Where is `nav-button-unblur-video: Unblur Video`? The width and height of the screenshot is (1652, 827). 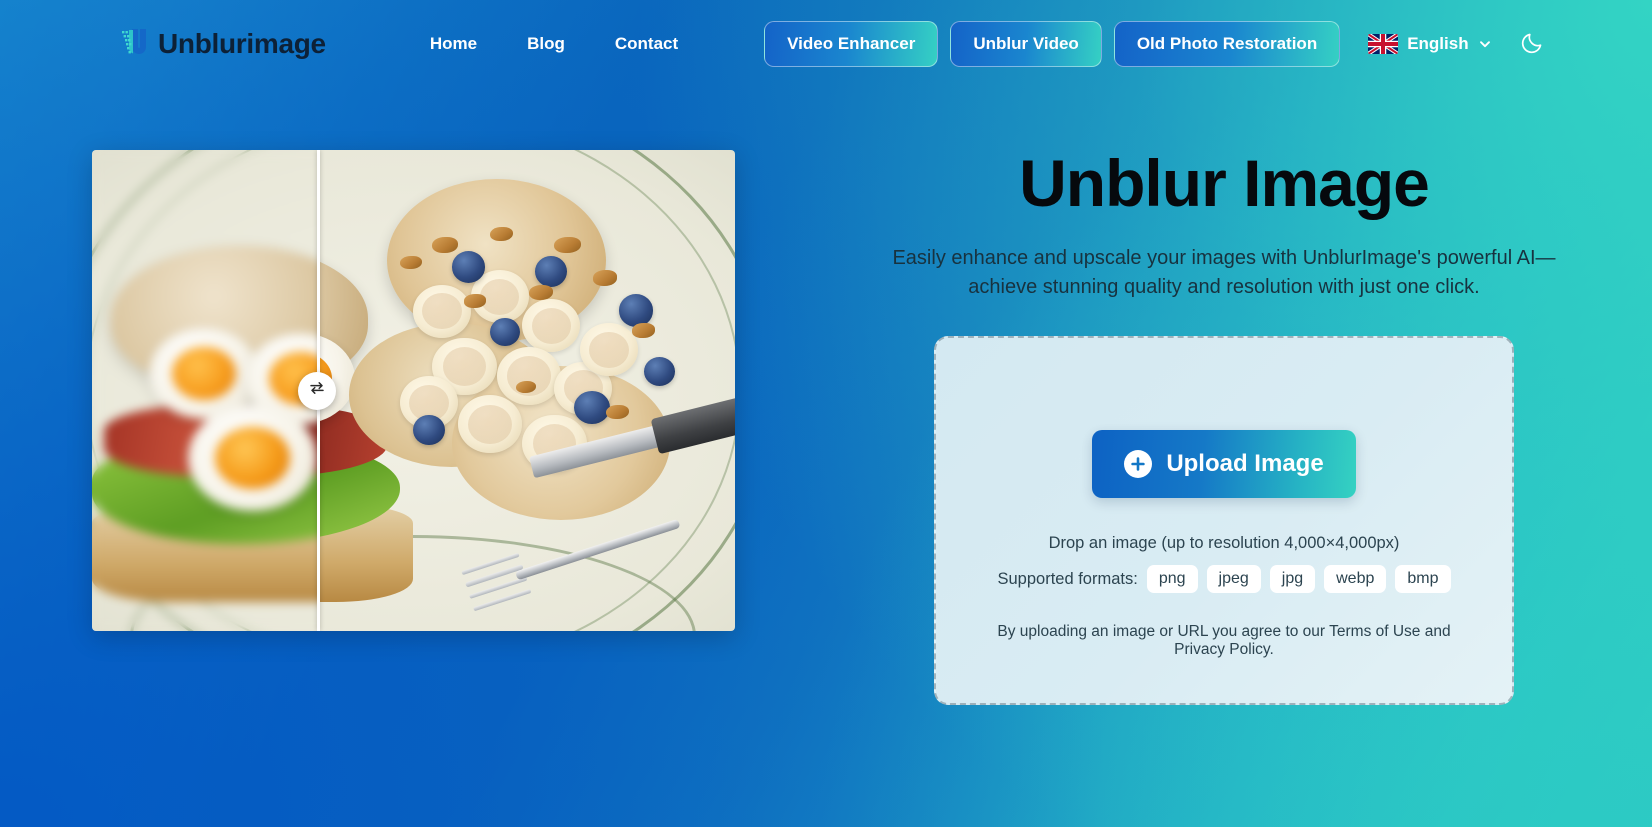
nav-button-unblur-video: Unblur Video is located at coordinates (1026, 44).